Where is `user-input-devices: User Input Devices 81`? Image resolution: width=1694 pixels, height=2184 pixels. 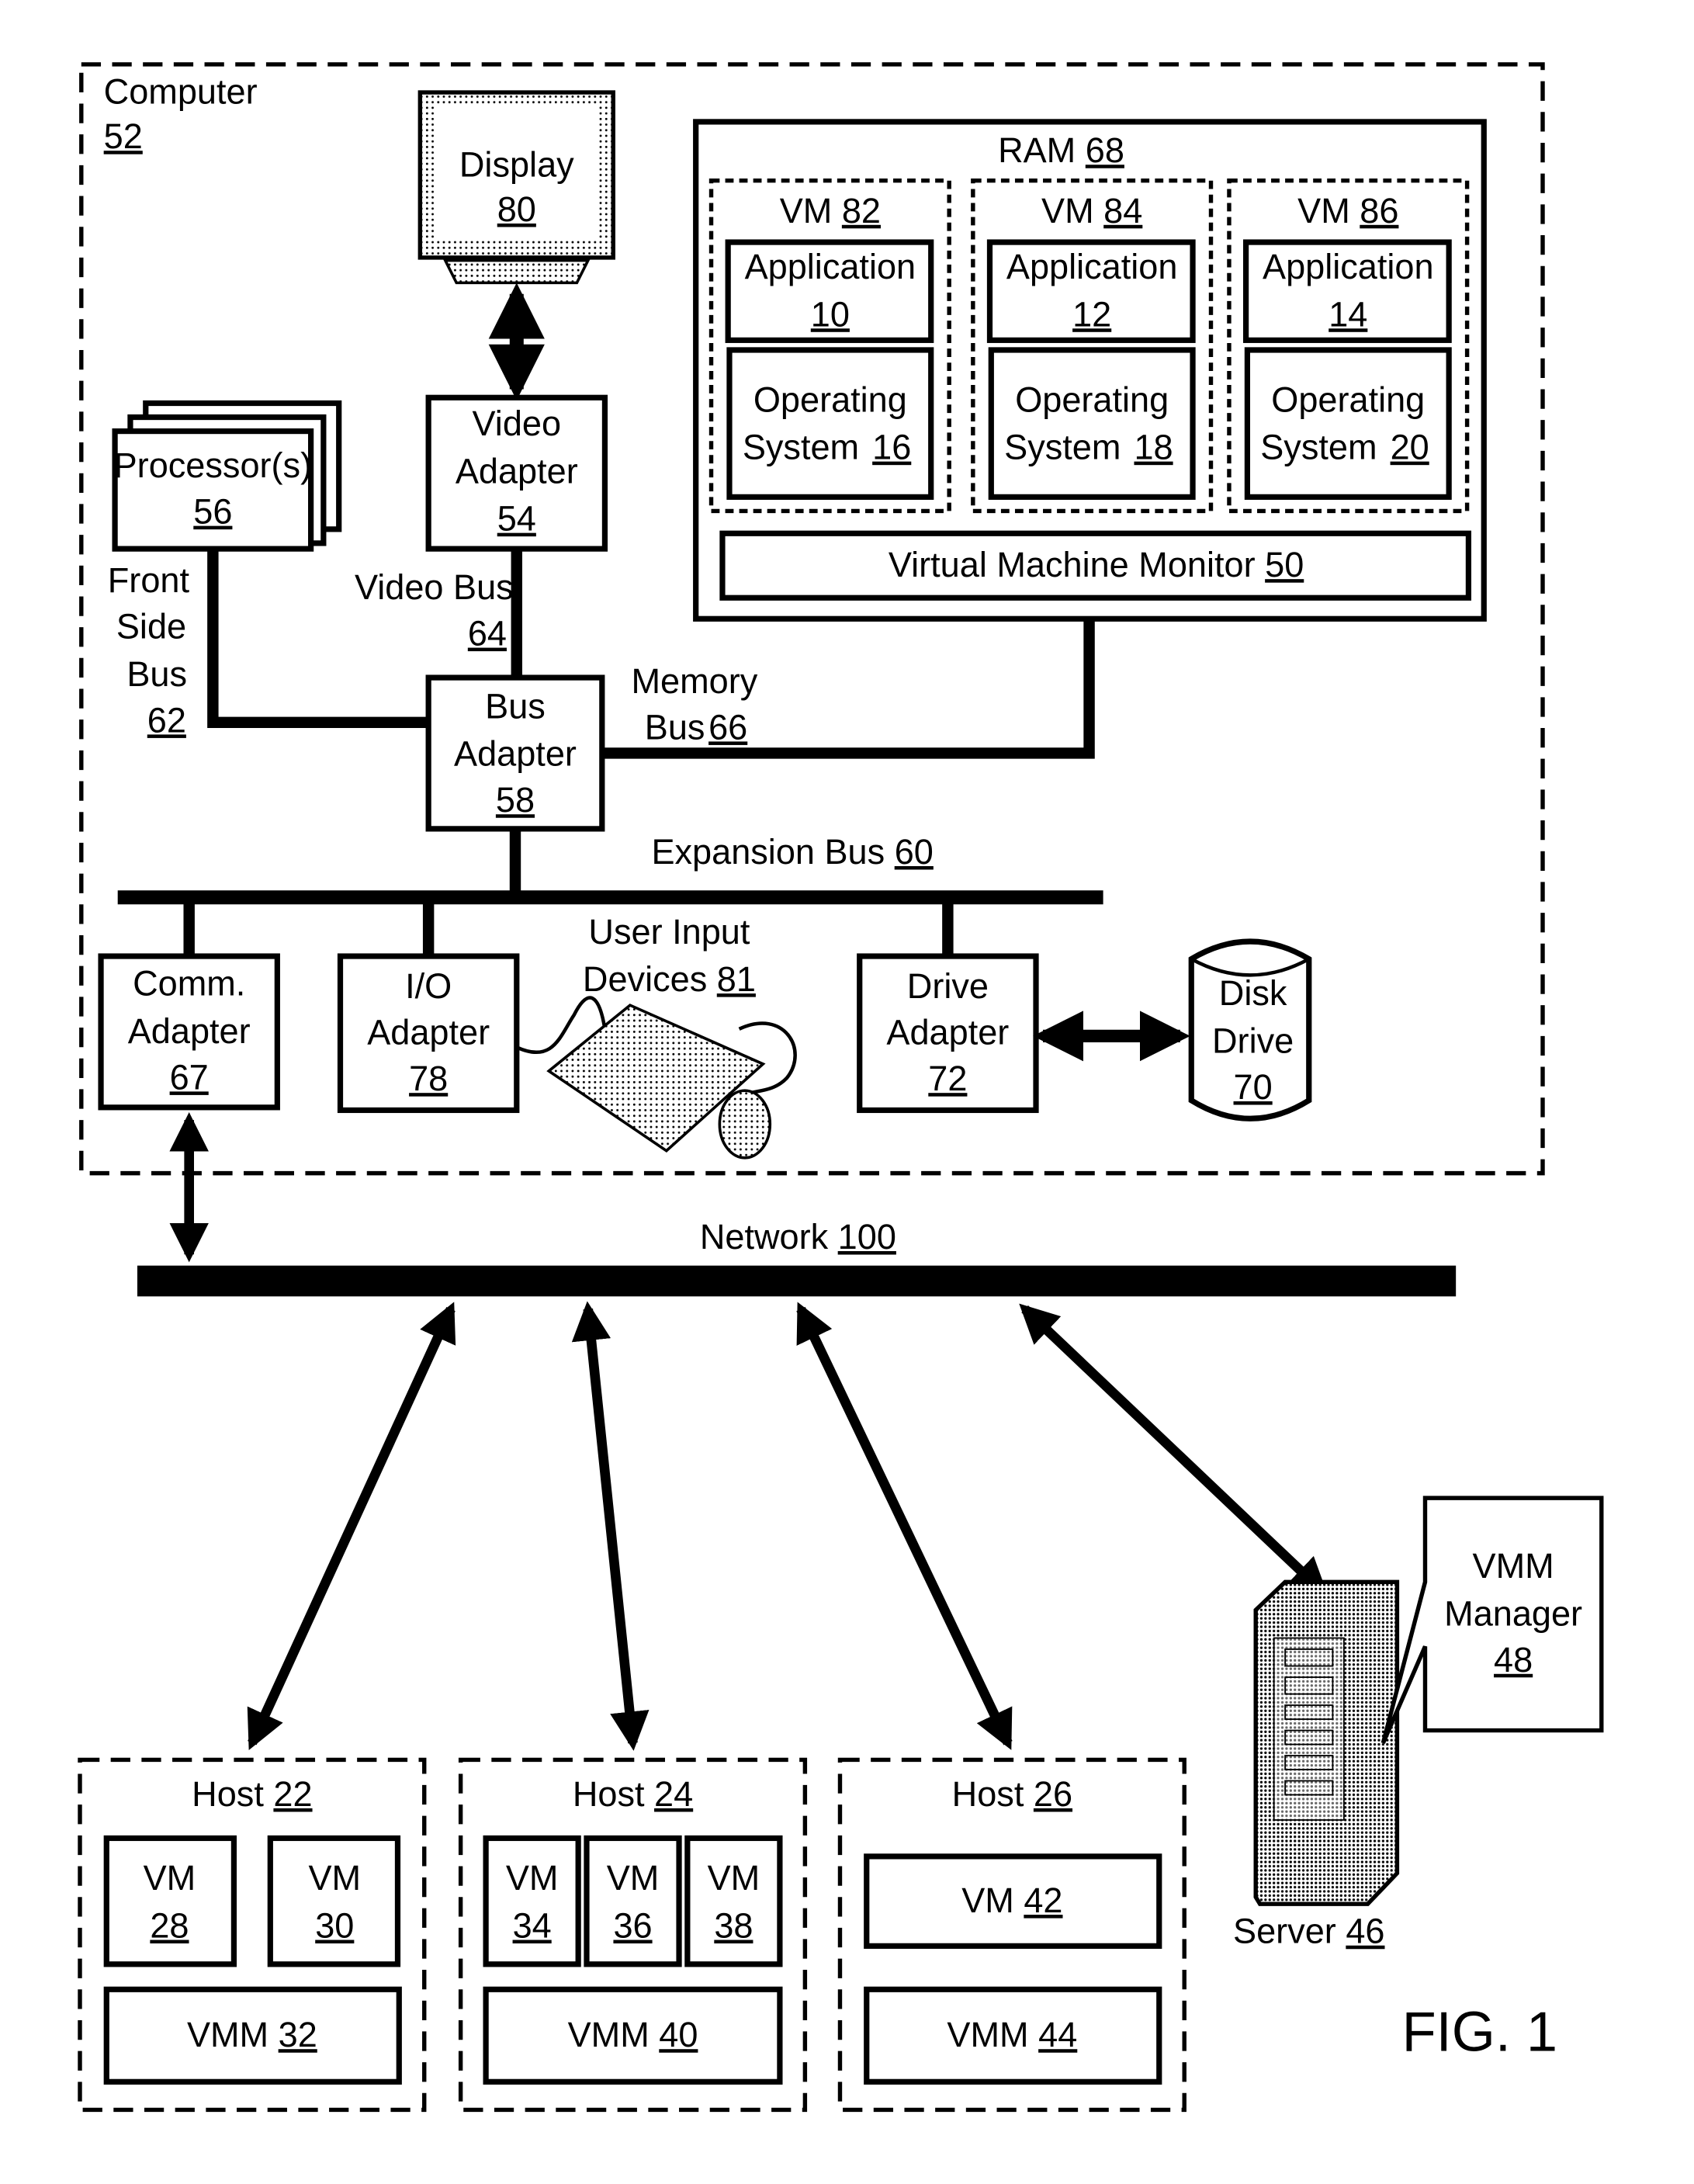 user-input-devices: User Input Devices 81 is located at coordinates (656, 1036).